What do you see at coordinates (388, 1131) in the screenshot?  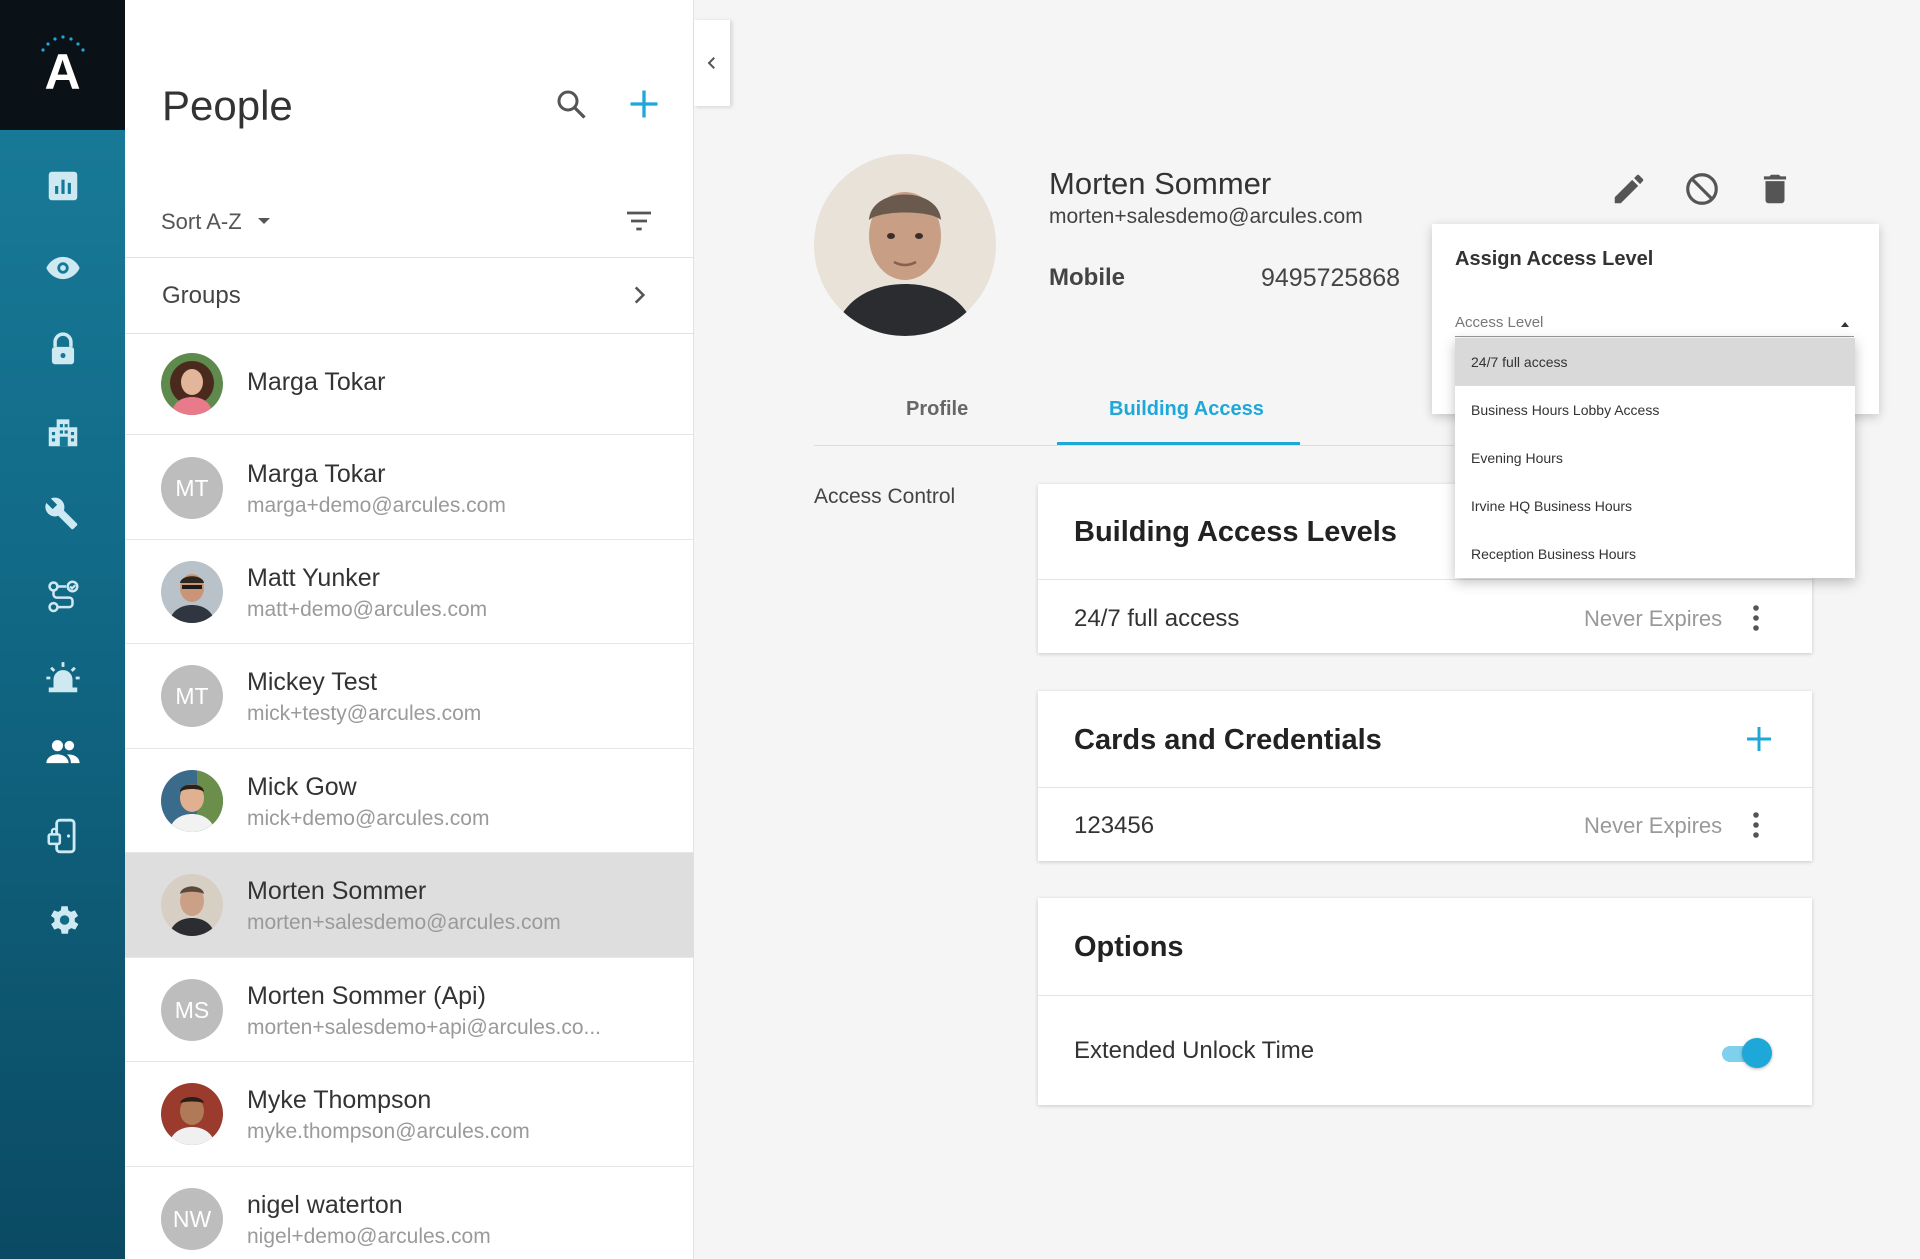 I see `person-email: myke.thompson@arcules.com` at bounding box center [388, 1131].